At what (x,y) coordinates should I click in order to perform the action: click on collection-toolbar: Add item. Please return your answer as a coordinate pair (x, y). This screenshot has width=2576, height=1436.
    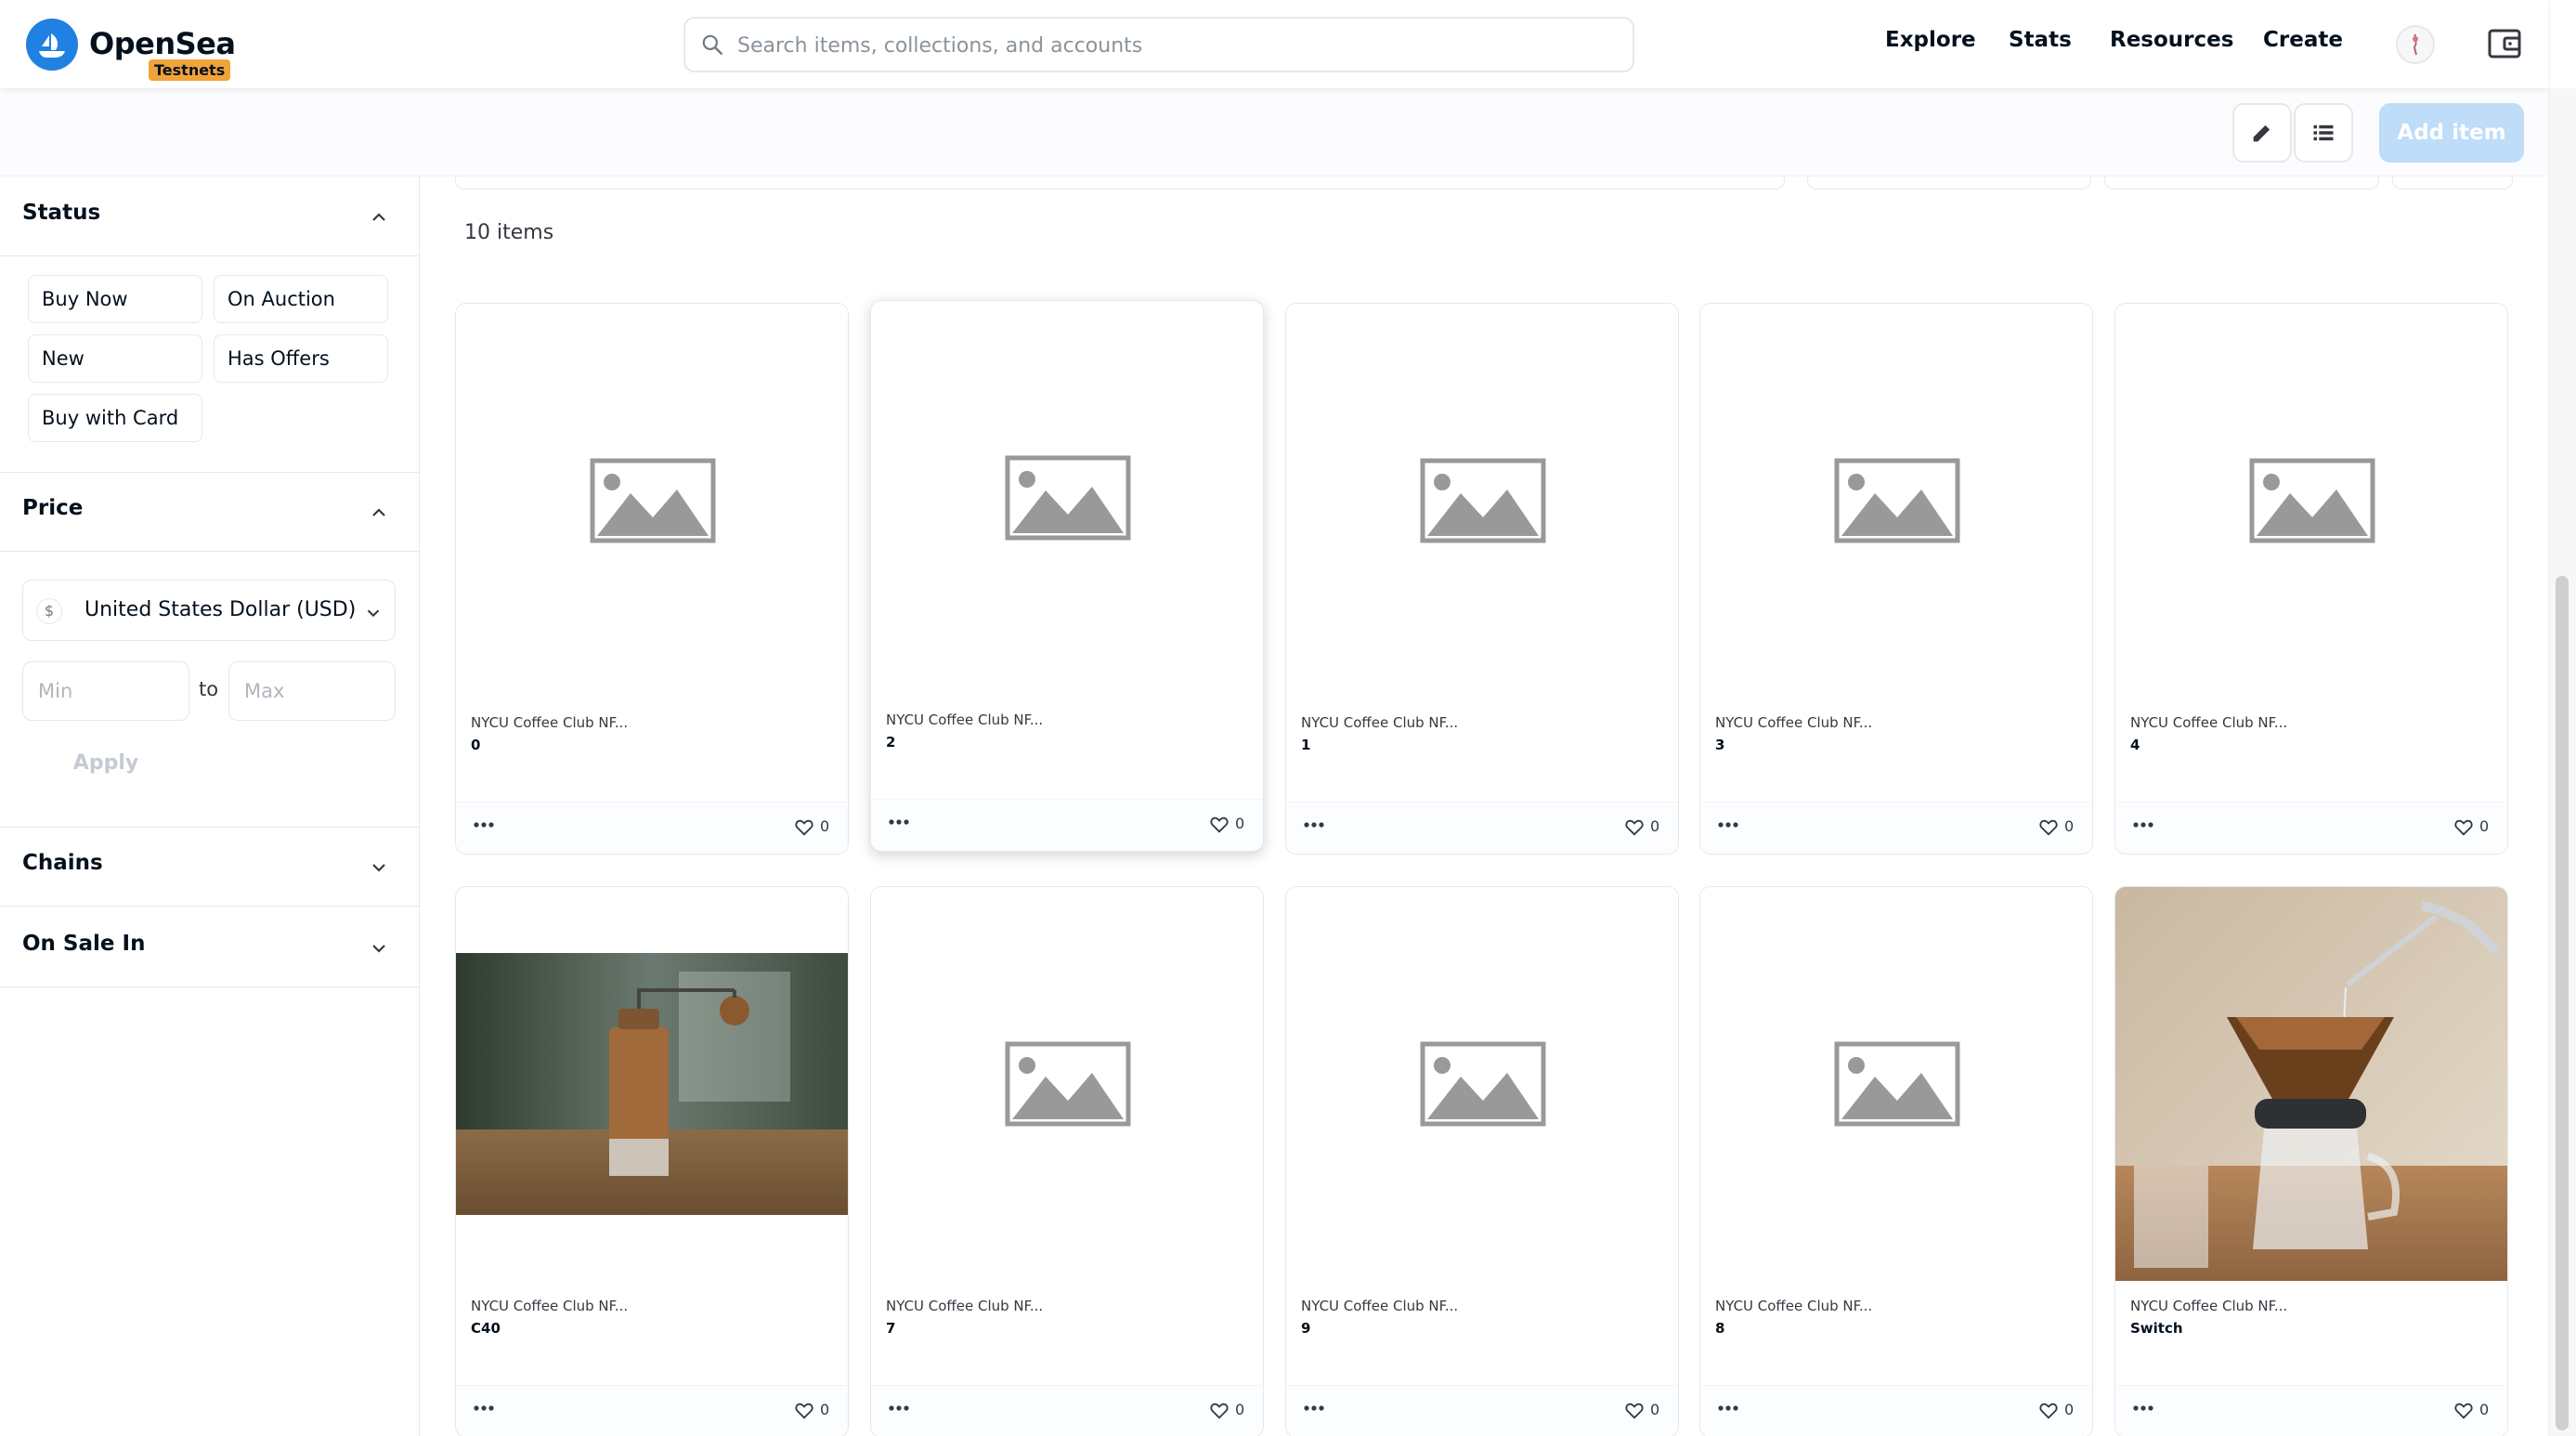
    Looking at the image, I should click on (1274, 132).